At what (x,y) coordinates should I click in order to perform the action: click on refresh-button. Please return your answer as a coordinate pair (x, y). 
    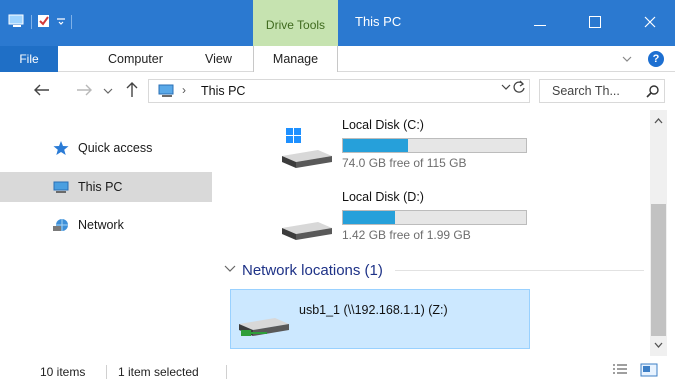
    Looking at the image, I should click on (519, 88).